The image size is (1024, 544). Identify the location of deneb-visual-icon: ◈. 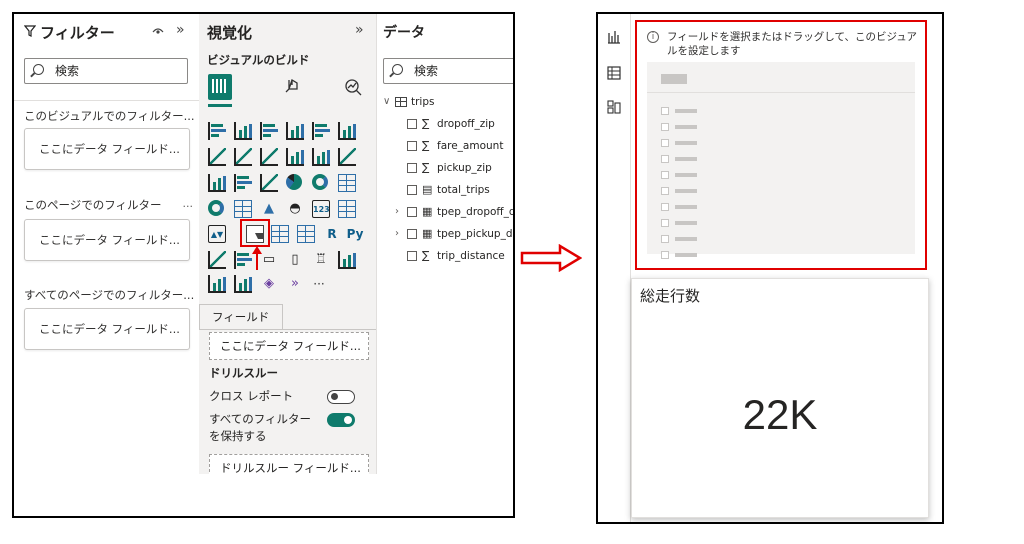
(269, 284).